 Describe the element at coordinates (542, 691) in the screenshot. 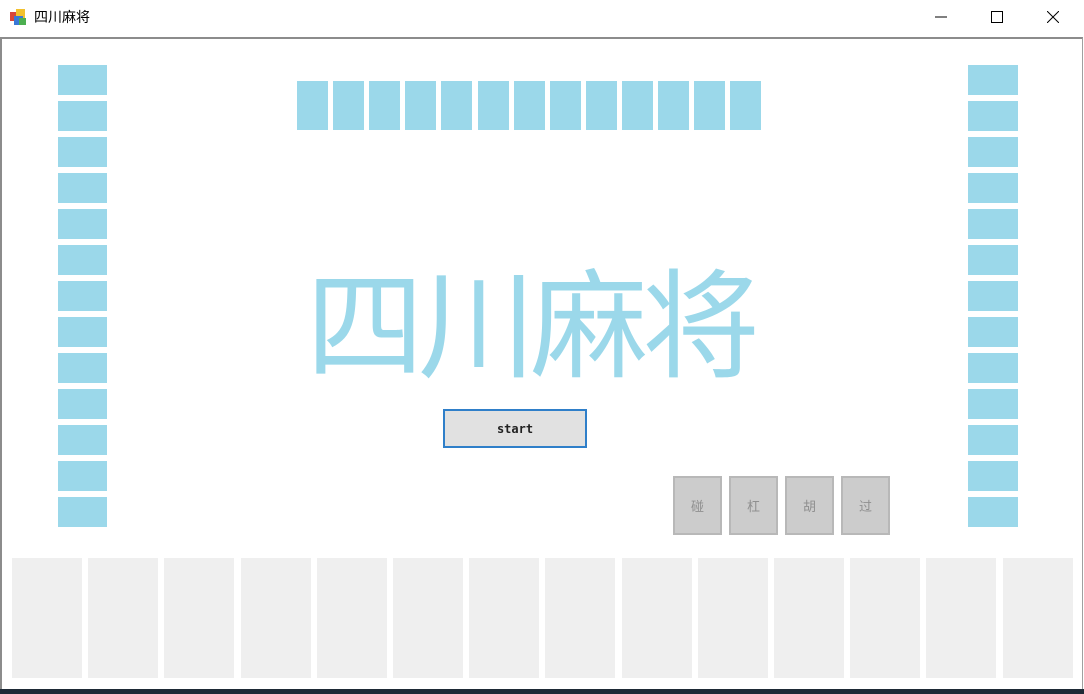

I see `taskbar-edge` at that location.